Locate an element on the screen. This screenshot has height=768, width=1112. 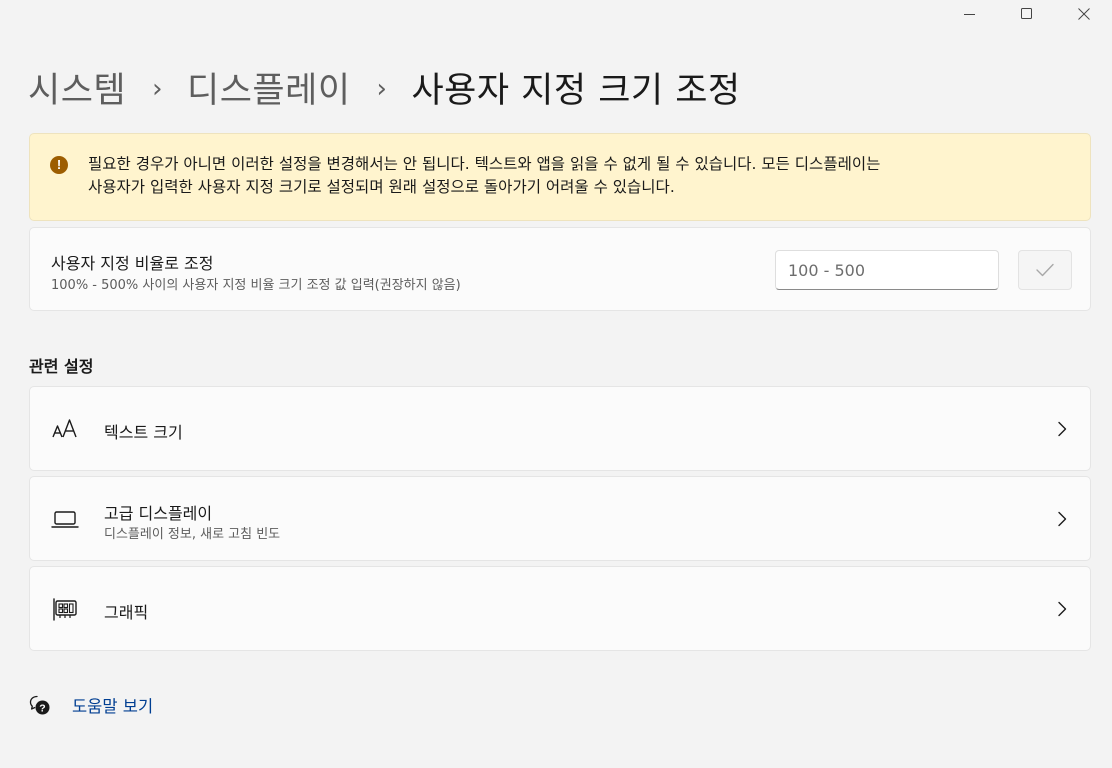
window-controls is located at coordinates (1026, 14).